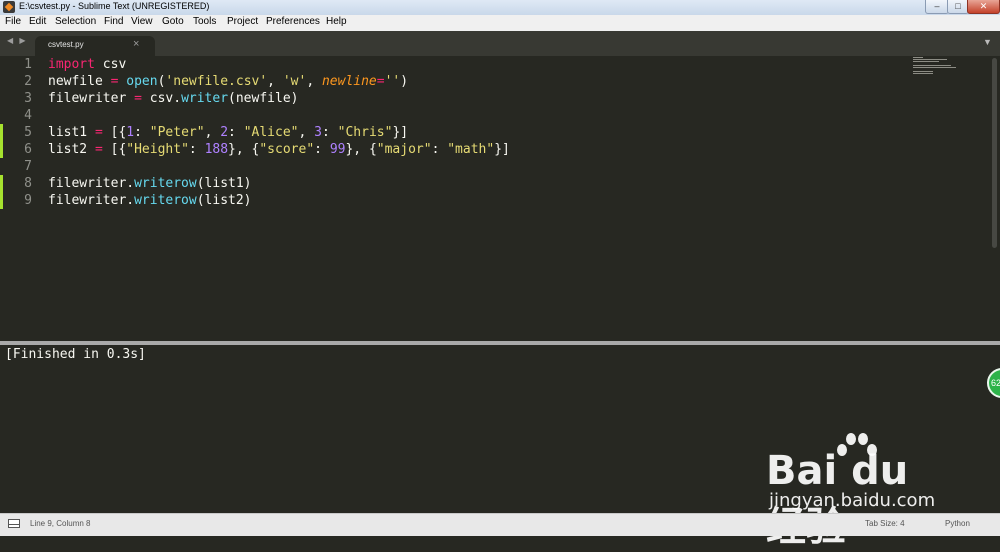 The height and width of the screenshot is (552, 1000). I want to click on syntax-indicator: Python, so click(957, 523).